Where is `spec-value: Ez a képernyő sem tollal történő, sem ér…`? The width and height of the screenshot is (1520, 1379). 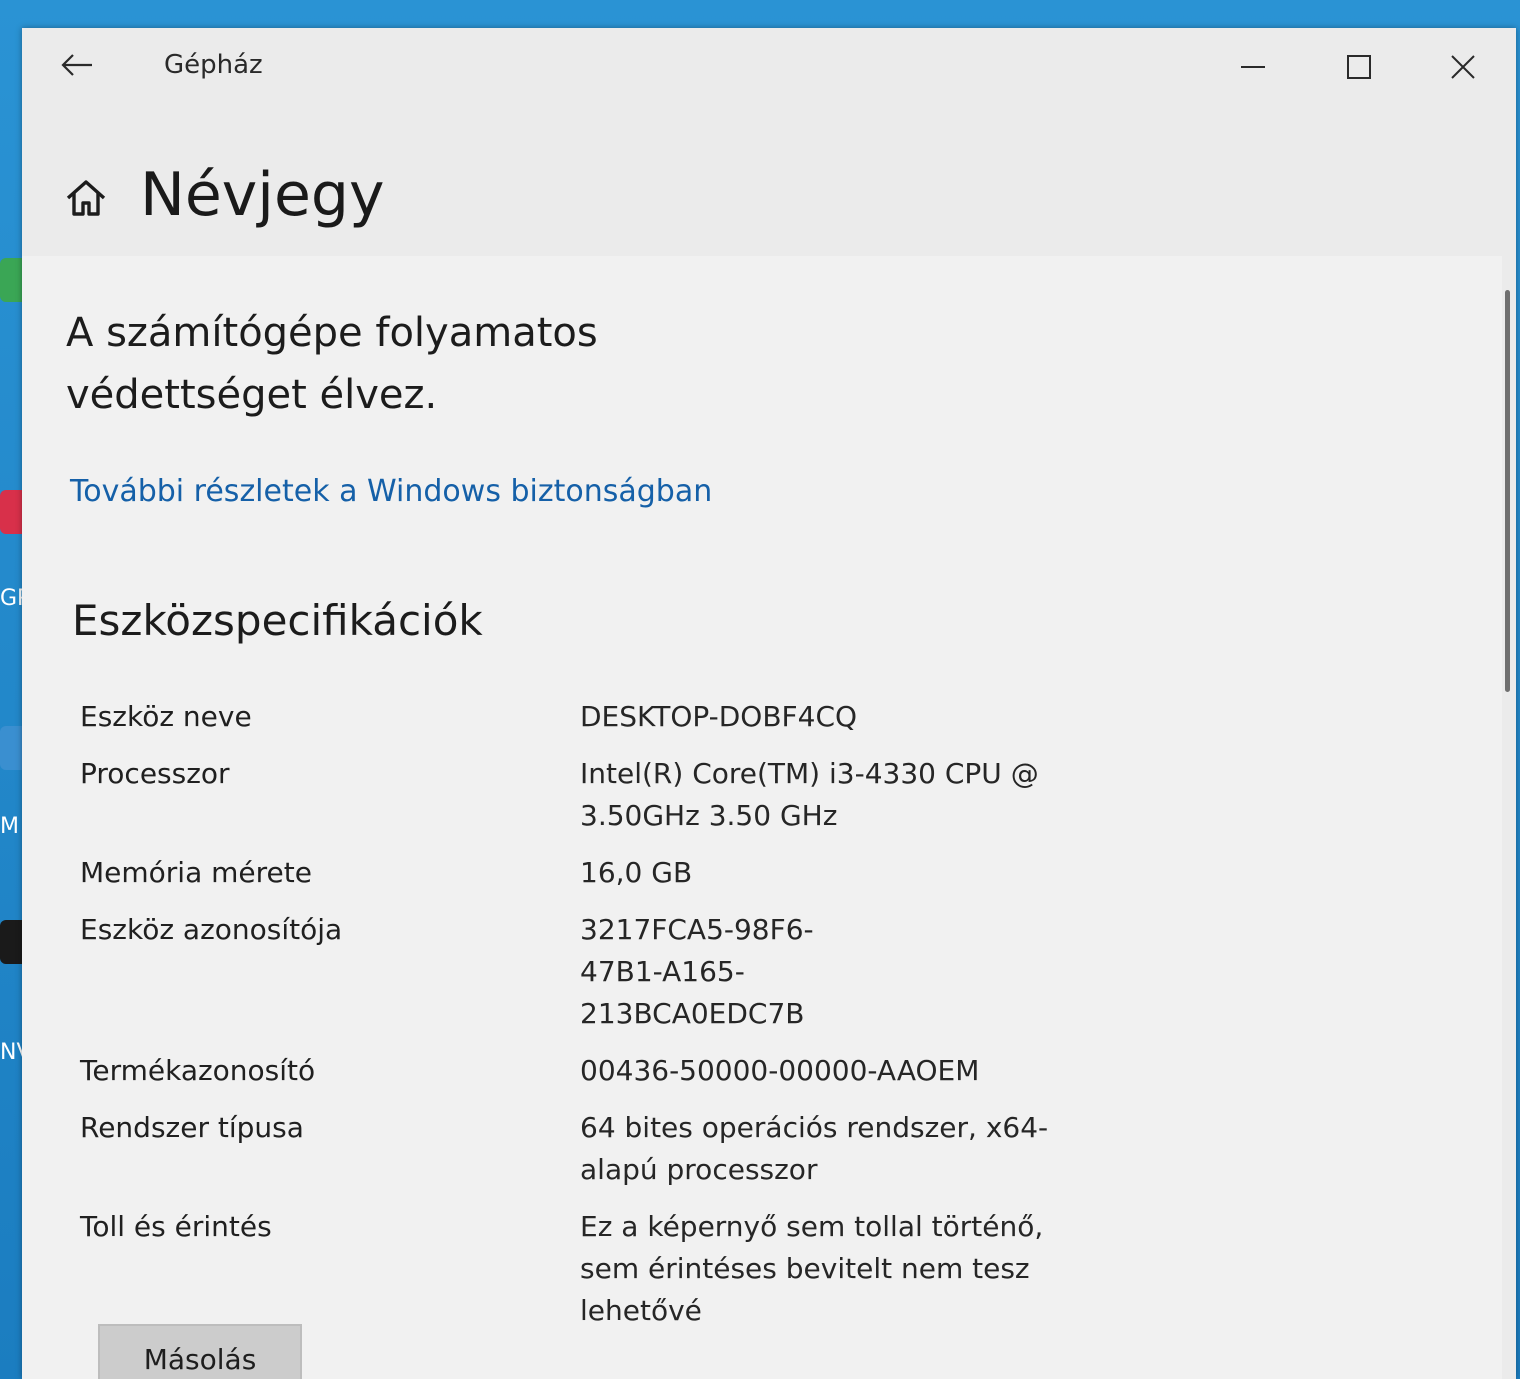 spec-value: Ez a képernyő sem tollal történő, sem ér… is located at coordinates (812, 1268).